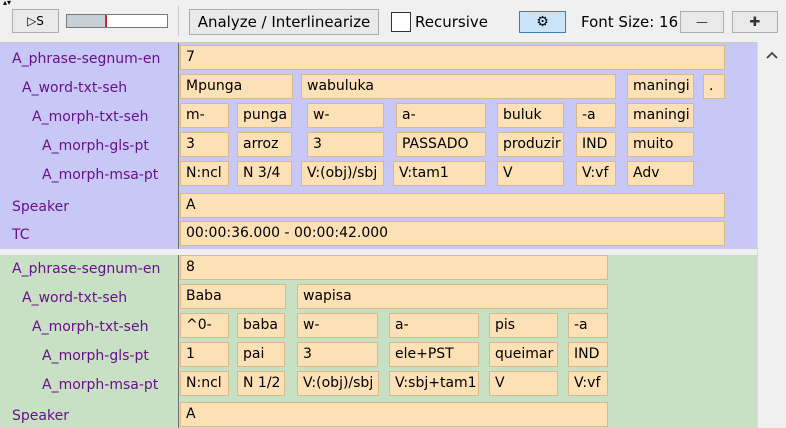  I want to click on gloss-cell: PASSADO, so click(441, 144).